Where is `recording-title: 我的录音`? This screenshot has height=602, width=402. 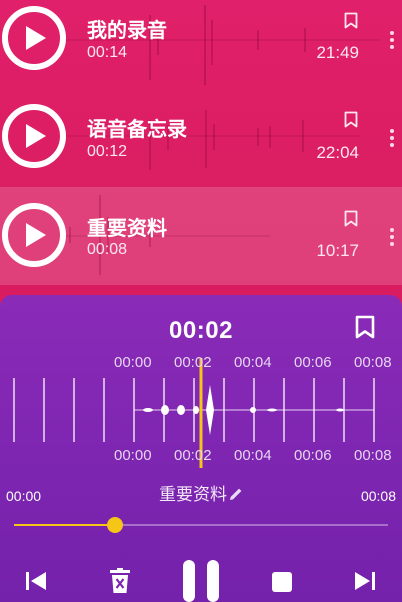
recording-title: 我的录音 is located at coordinates (127, 31).